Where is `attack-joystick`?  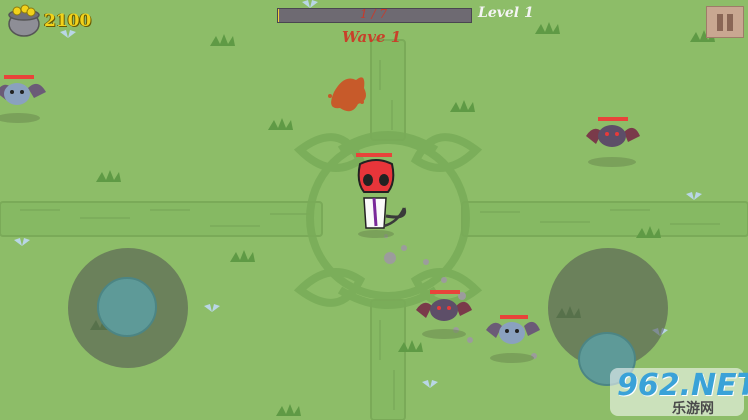 attack-joystick is located at coordinates (608, 317).